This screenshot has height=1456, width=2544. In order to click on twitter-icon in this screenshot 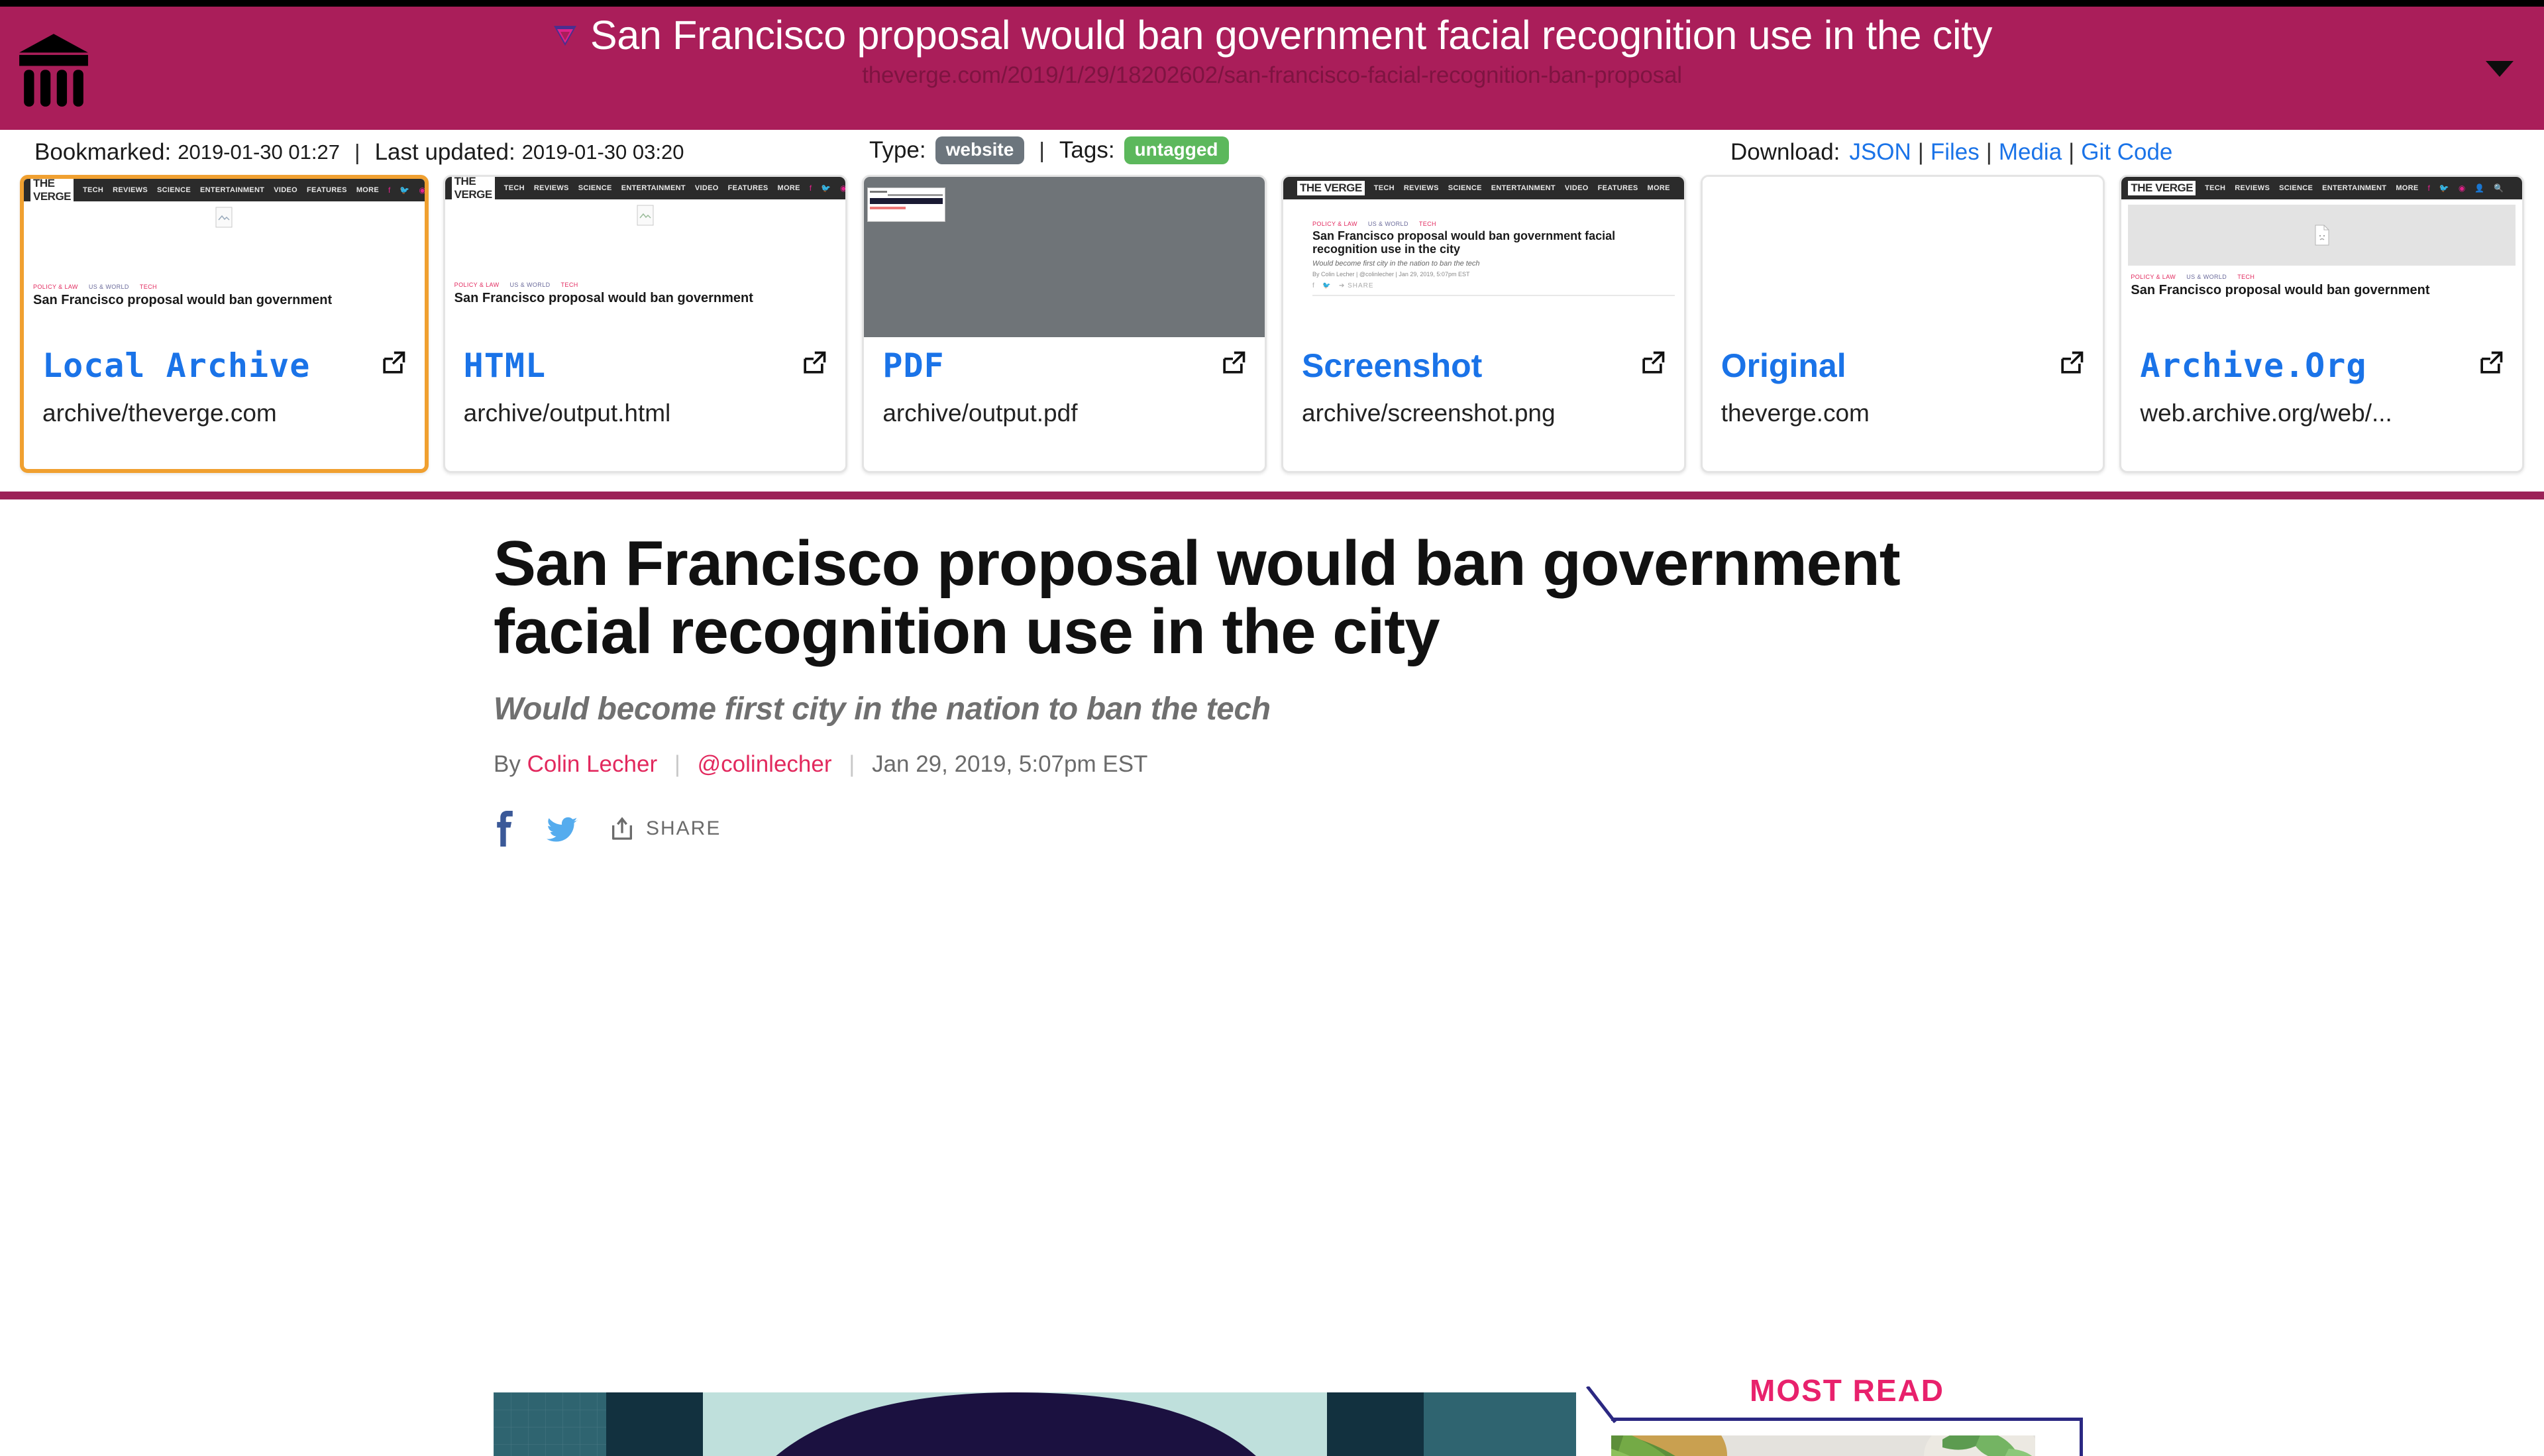, I will do `click(562, 829)`.